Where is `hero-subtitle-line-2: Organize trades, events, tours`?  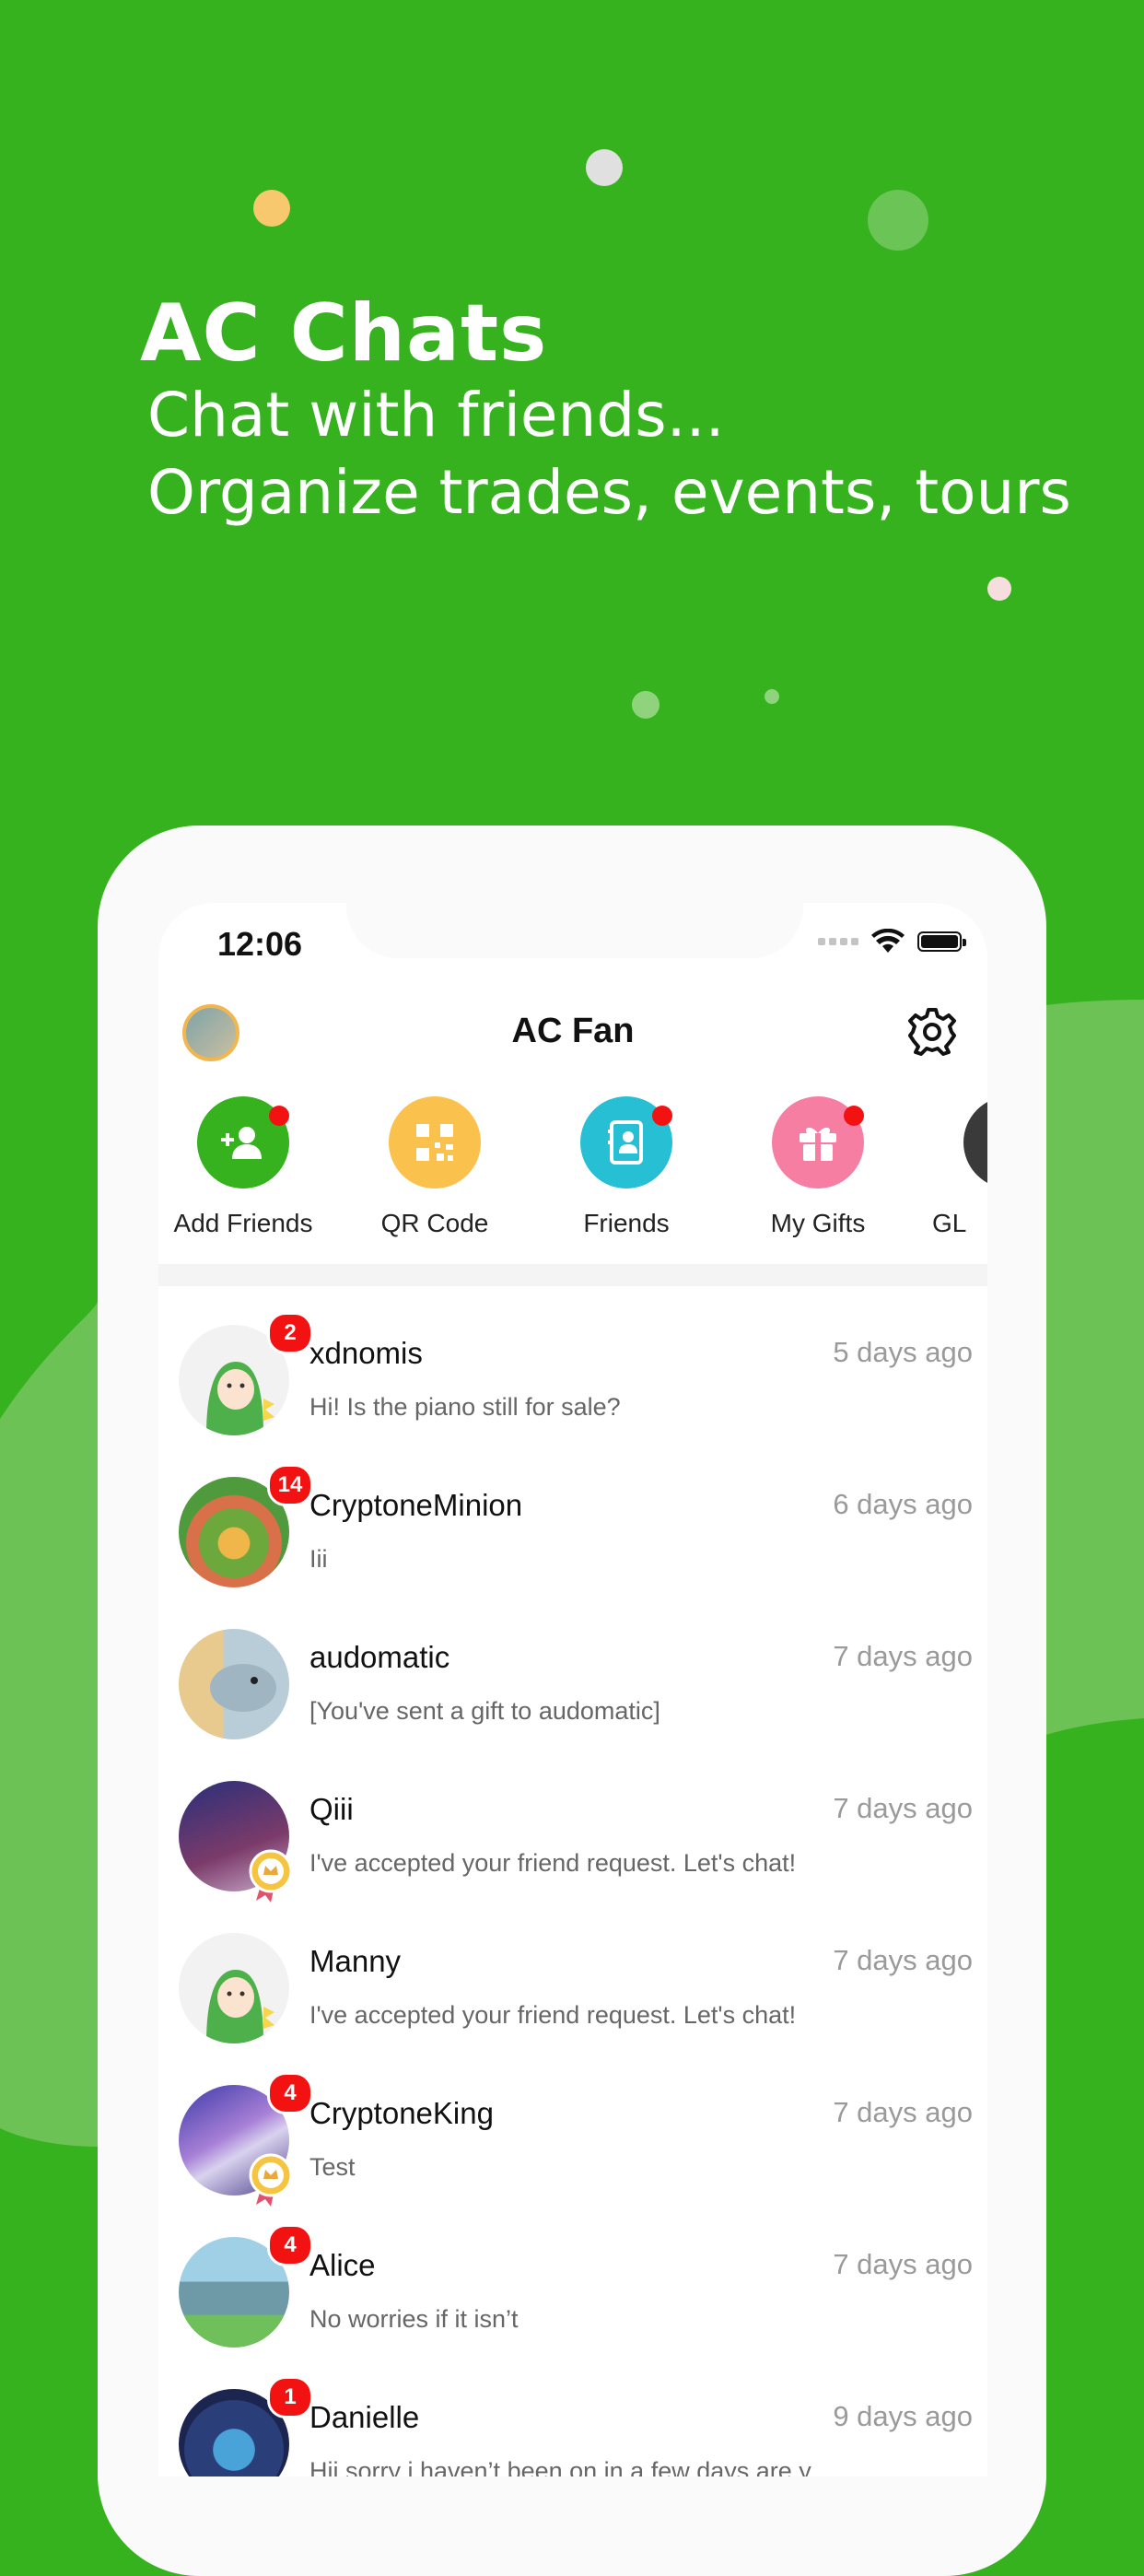
hero-subtitle-line-2: Organize trades, events, tours is located at coordinates (609, 493).